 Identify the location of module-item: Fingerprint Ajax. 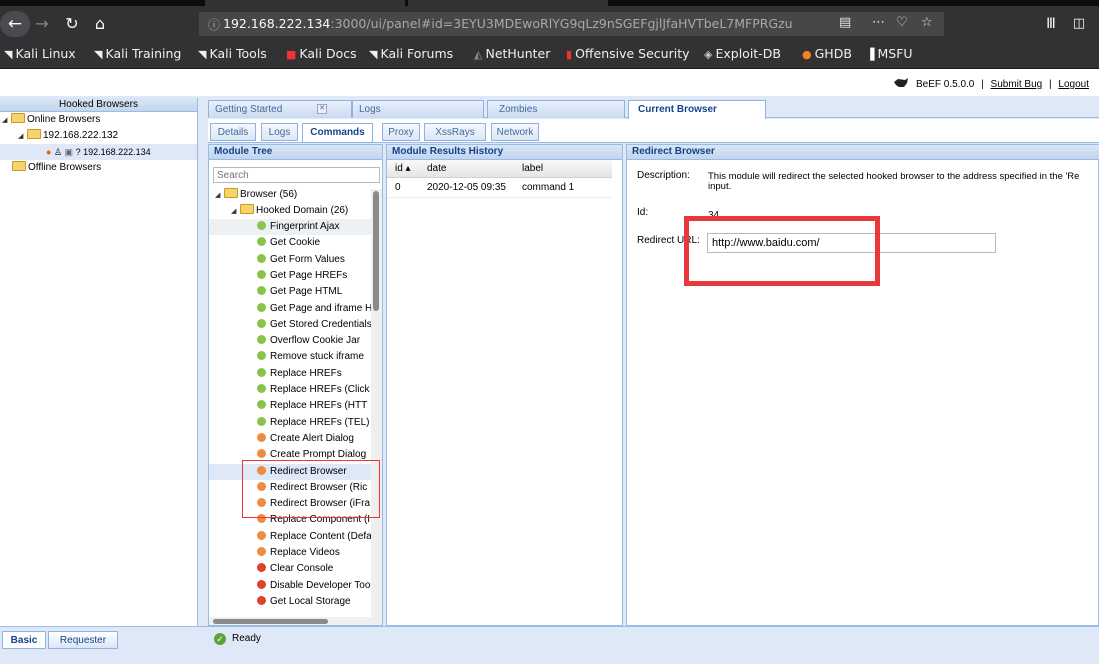
(290, 227).